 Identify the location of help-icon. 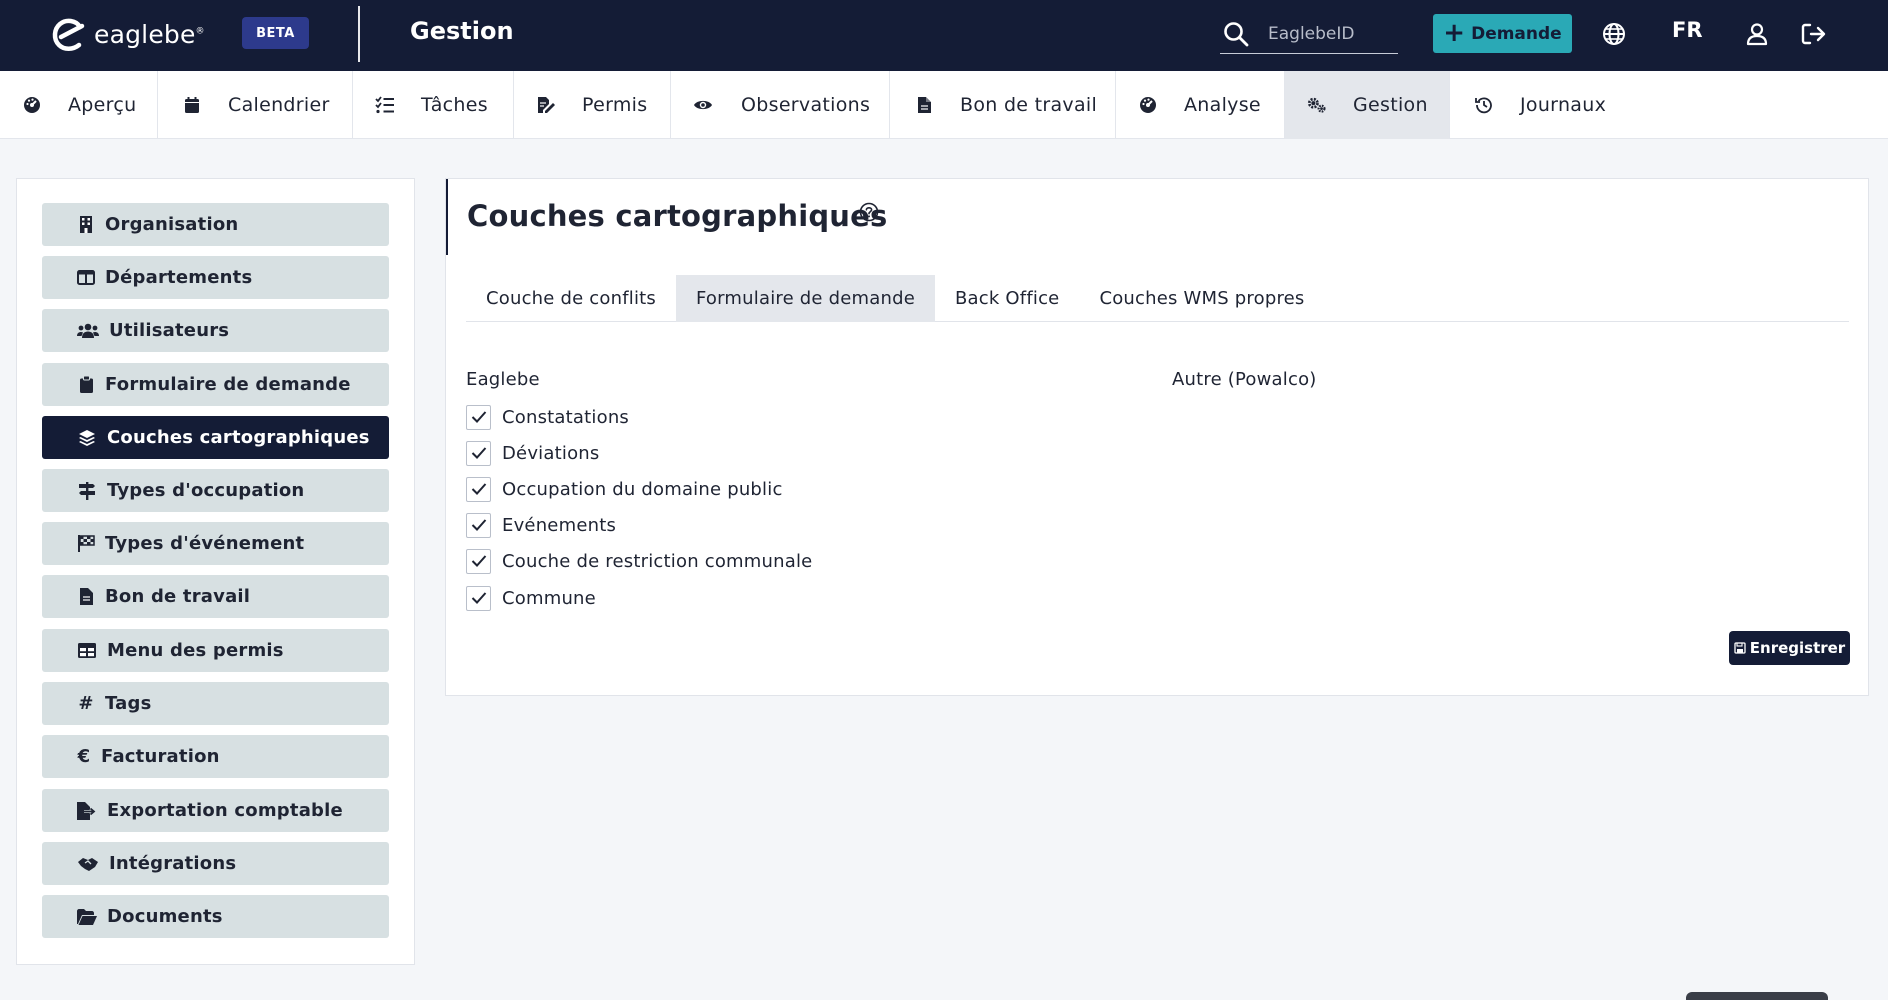
(869, 212).